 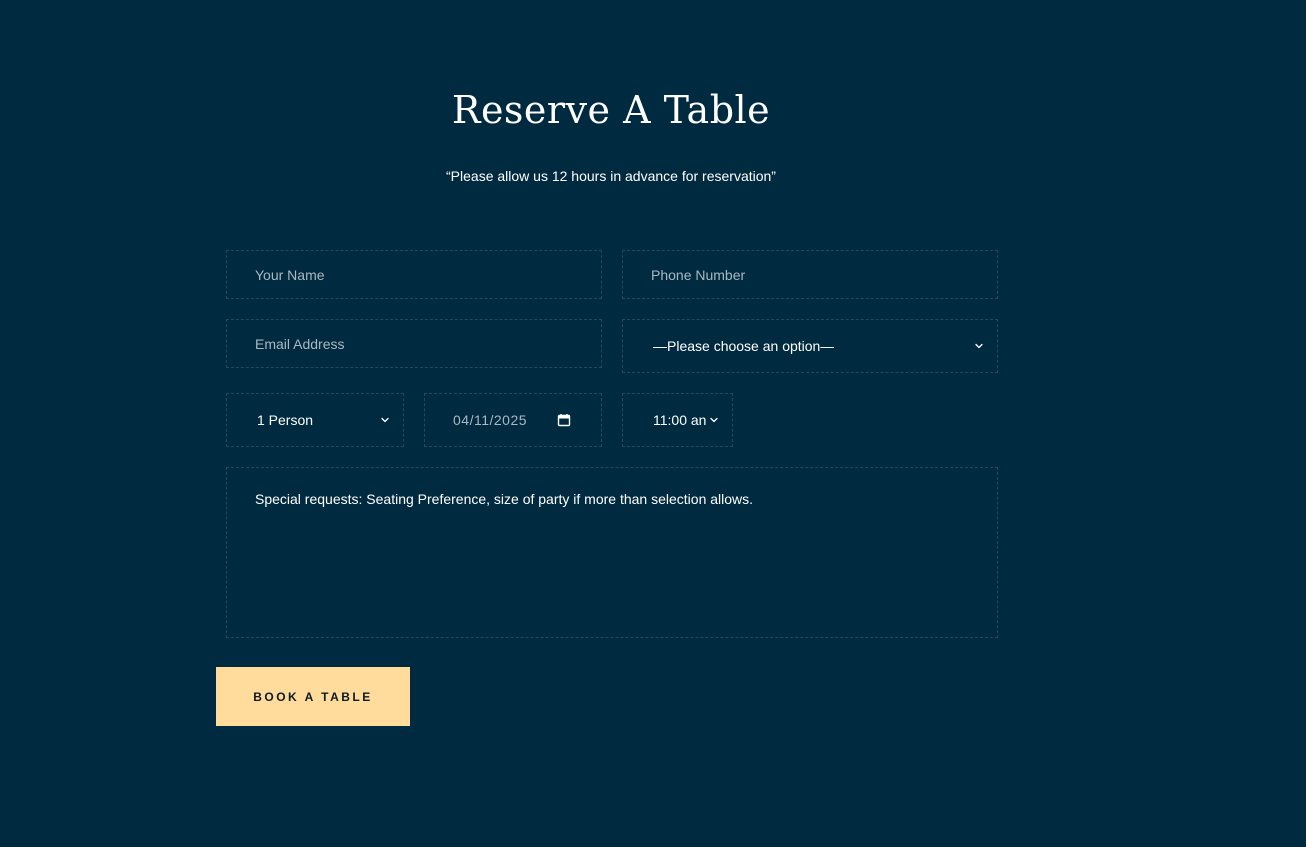 What do you see at coordinates (285, 420) in the screenshot?
I see `party-size-value: 1 Person` at bounding box center [285, 420].